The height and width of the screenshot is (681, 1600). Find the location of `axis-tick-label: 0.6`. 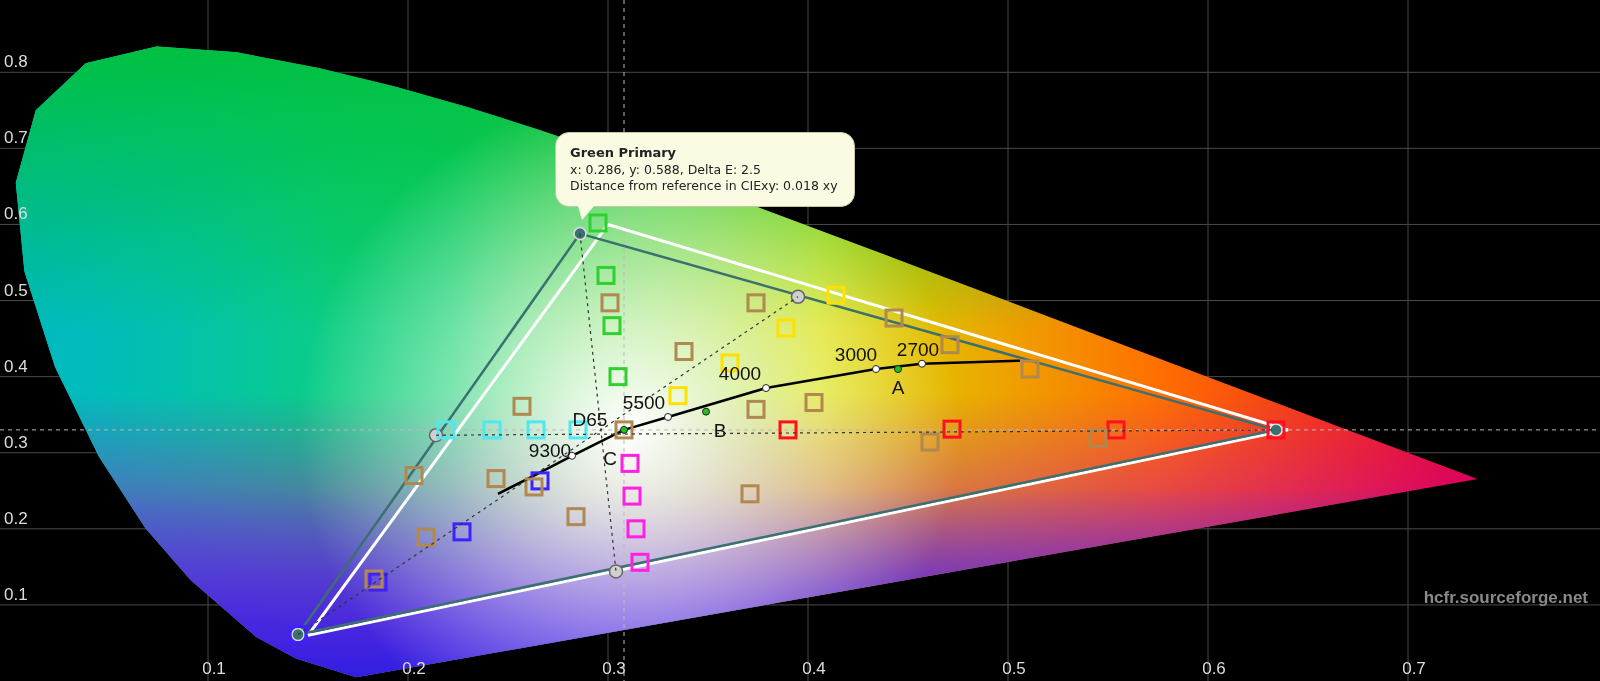

axis-tick-label: 0.6 is located at coordinates (1214, 668).